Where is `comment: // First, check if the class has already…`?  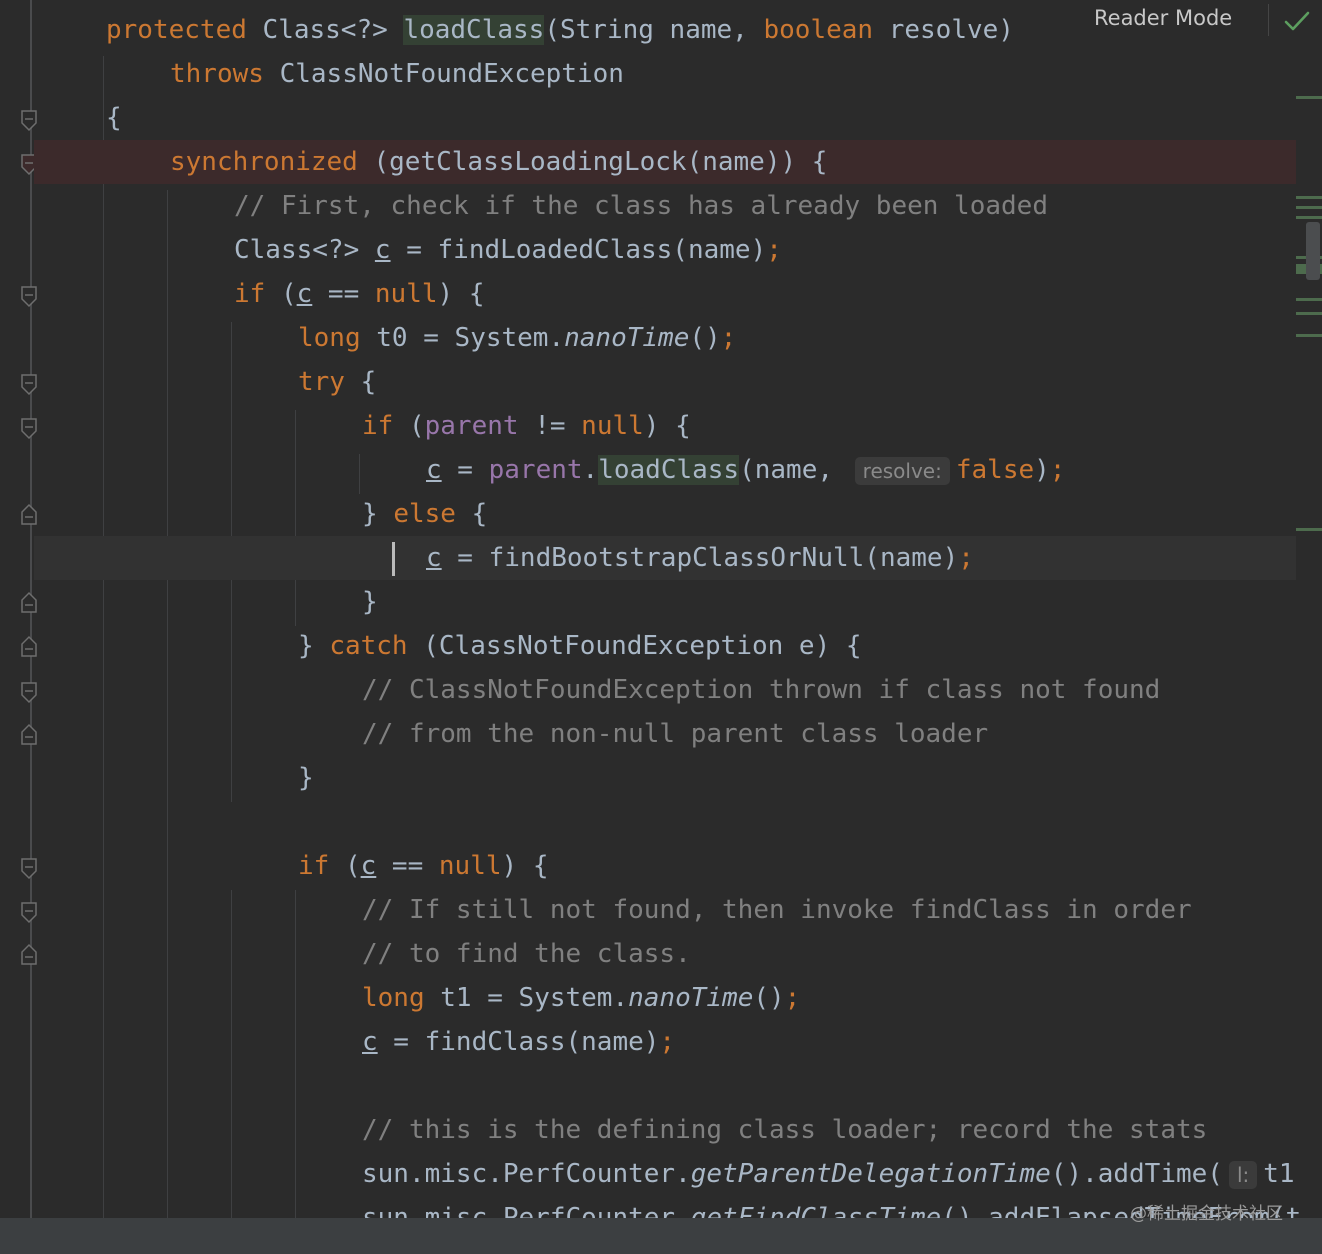 comment: // First, check if the class has already… is located at coordinates (641, 206).